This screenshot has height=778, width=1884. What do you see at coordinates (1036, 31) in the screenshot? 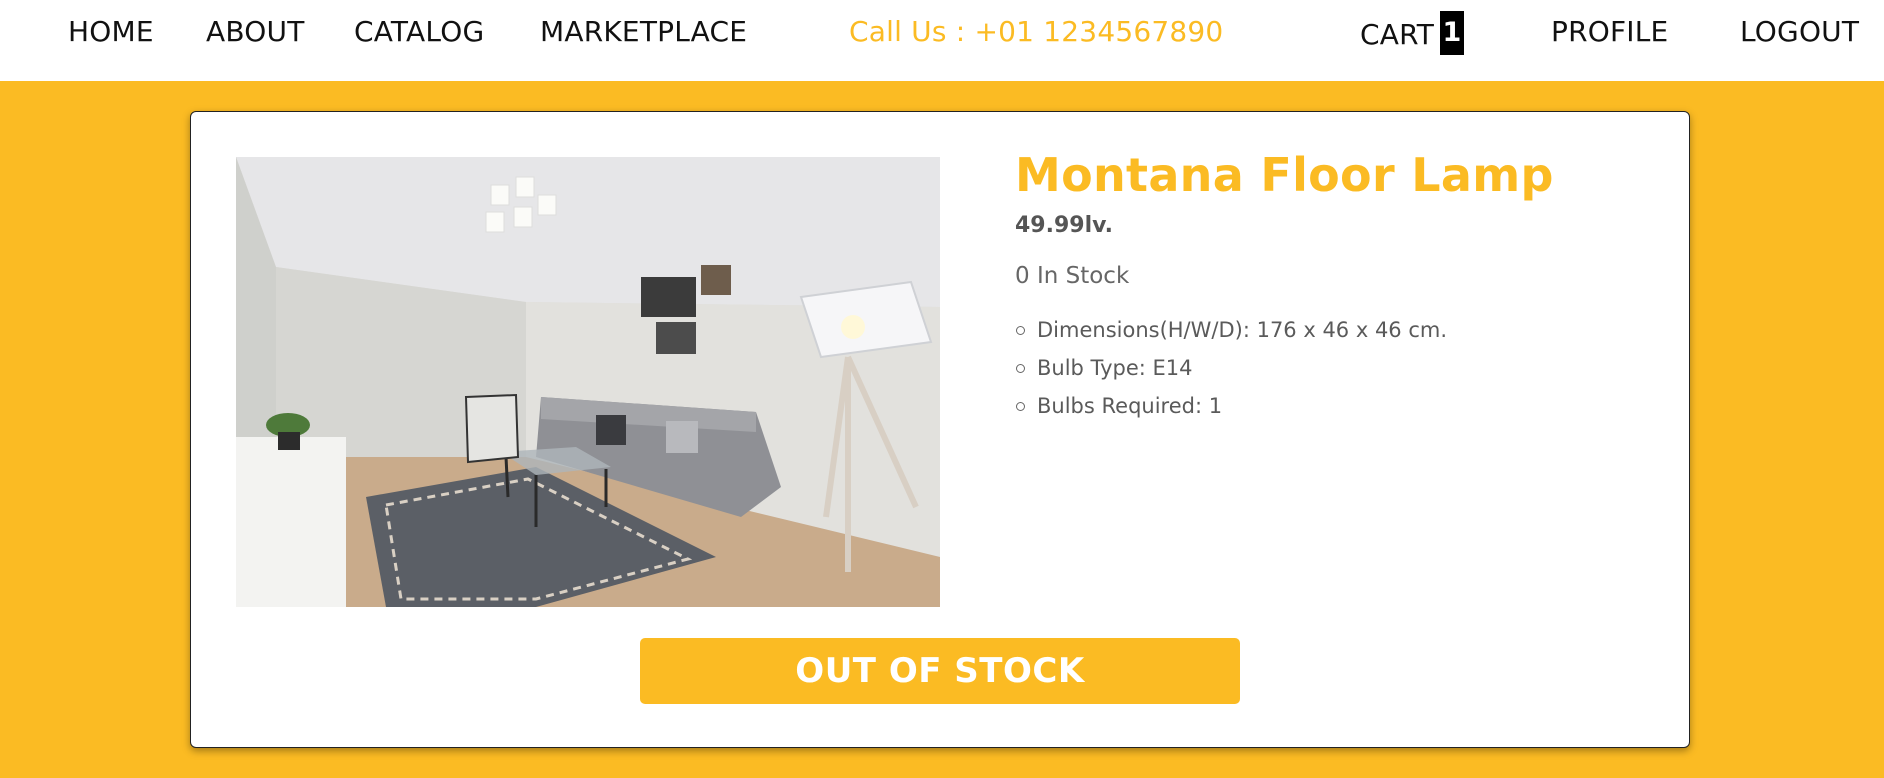
I see `nav-phone-text: Call Us : +01 1234567890` at bounding box center [1036, 31].